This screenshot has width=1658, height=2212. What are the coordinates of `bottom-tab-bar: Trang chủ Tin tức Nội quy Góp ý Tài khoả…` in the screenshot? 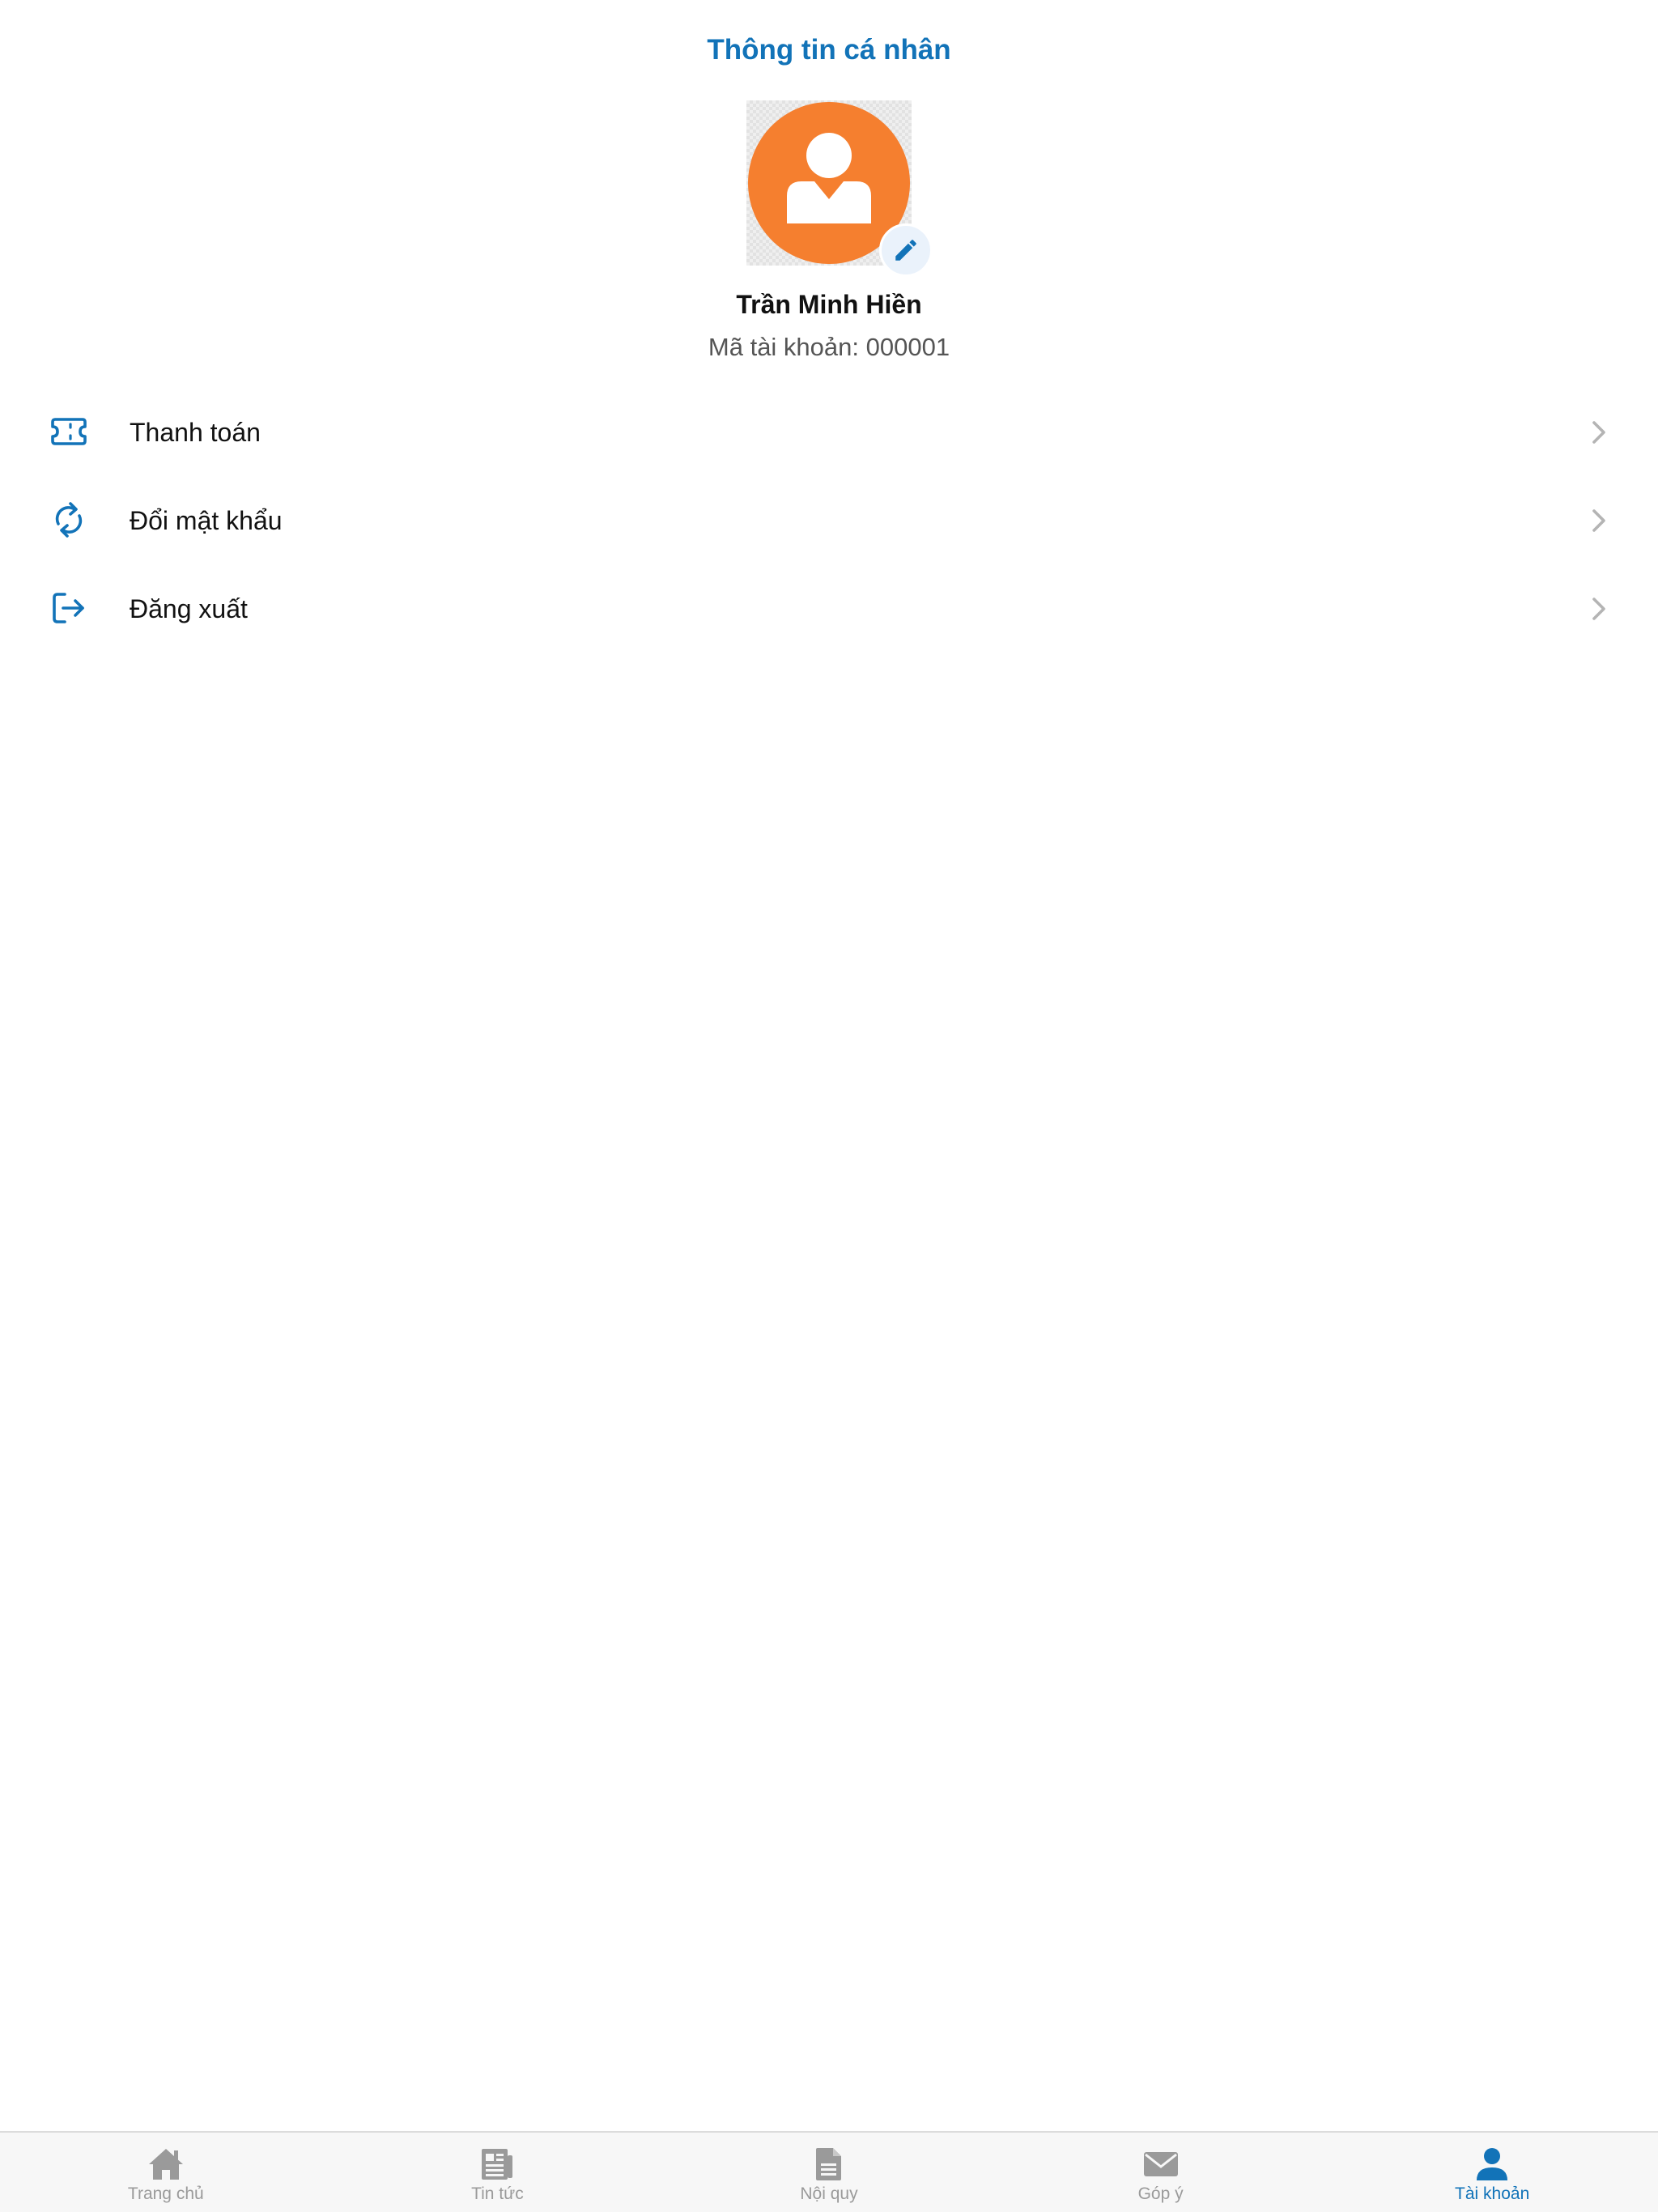 It's located at (829, 2171).